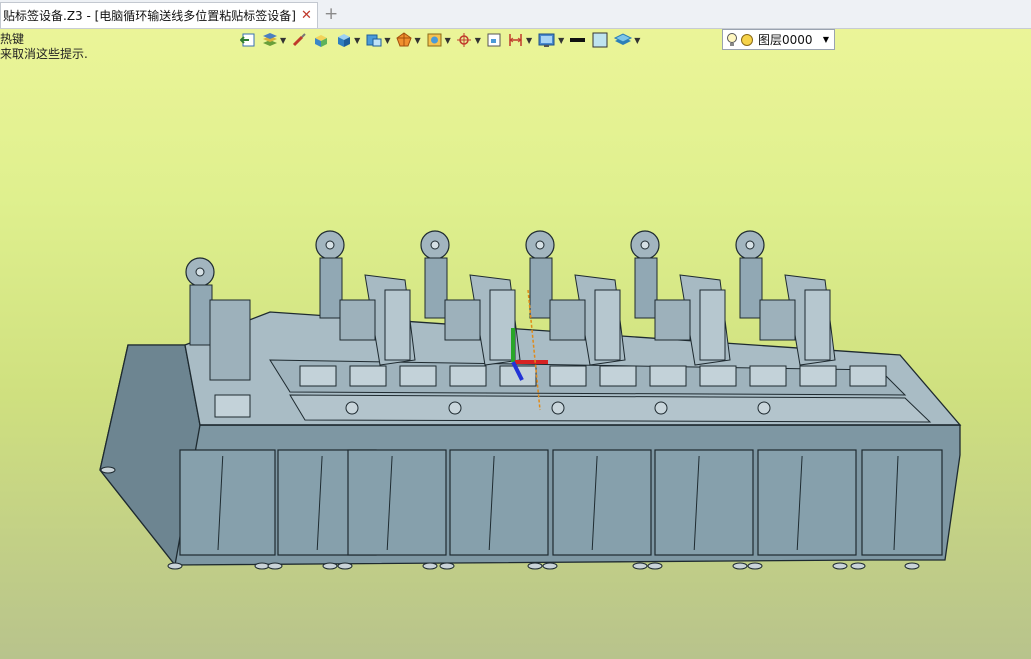 This screenshot has height=659, width=1031. I want to click on brush-icon, so click(299, 40).